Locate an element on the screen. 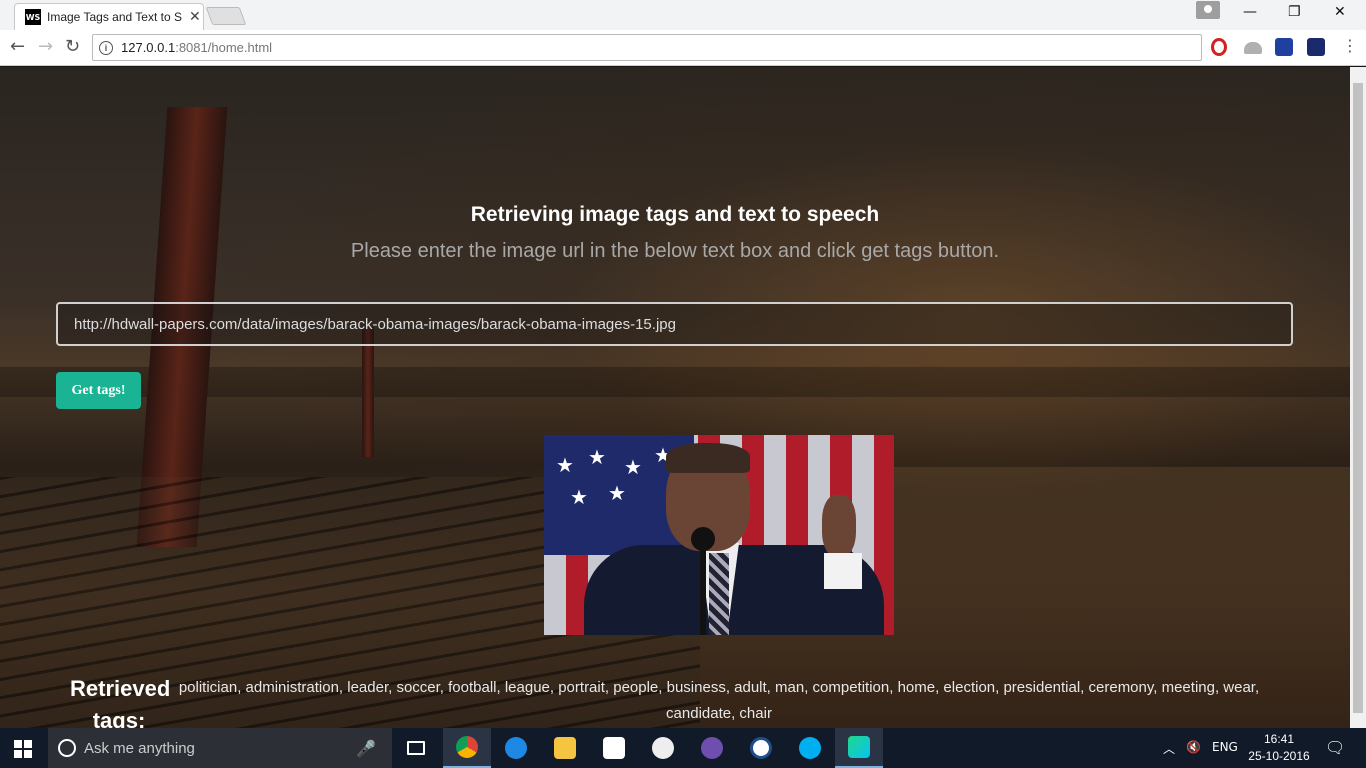  chrome-icon is located at coordinates (467, 747).